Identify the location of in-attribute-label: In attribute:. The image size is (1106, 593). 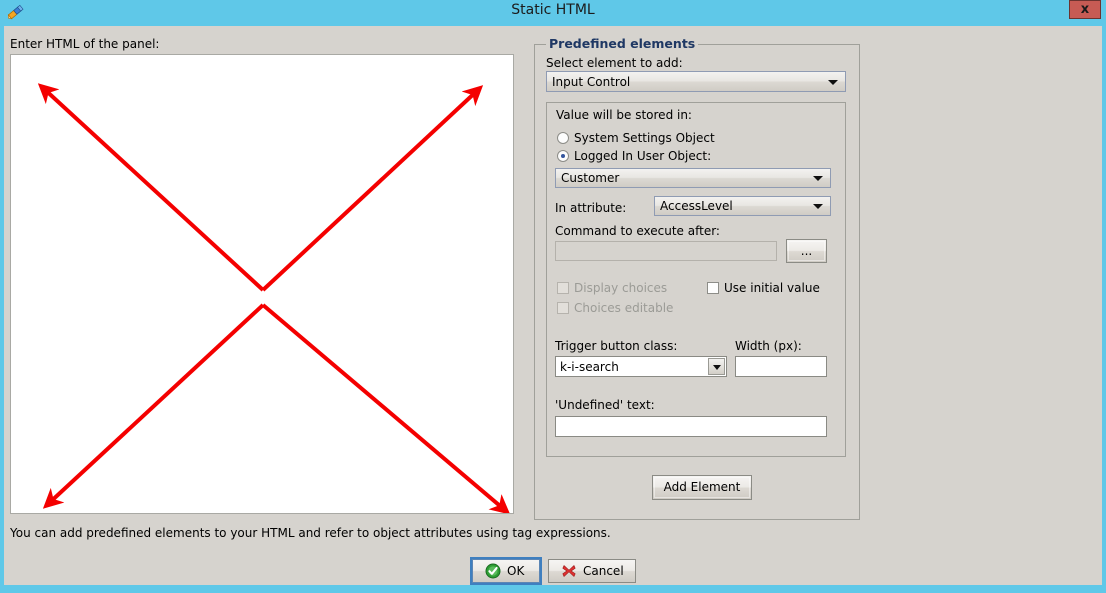
(591, 208).